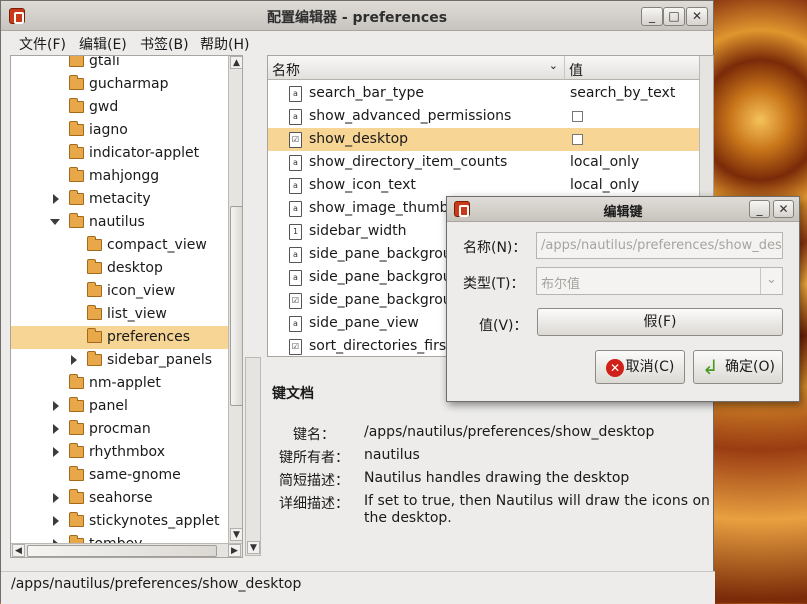 This screenshot has width=807, height=604. What do you see at coordinates (135, 475) in the screenshot?
I see `tree-item-label: same-gnome` at bounding box center [135, 475].